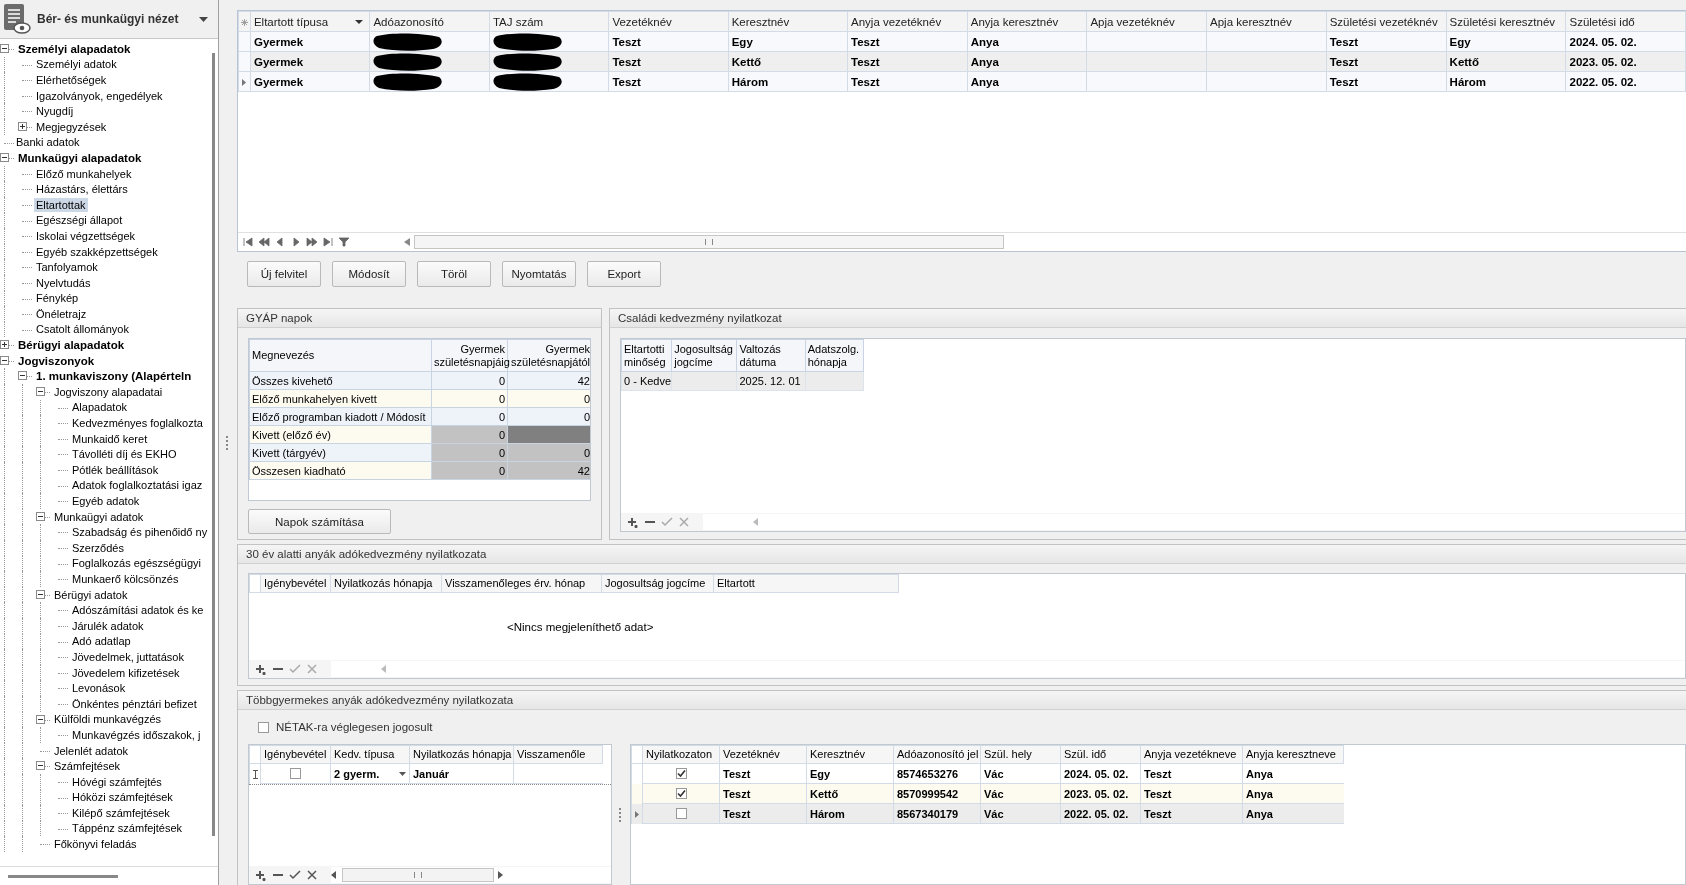 Image resolution: width=1686 pixels, height=885 pixels. Describe the element at coordinates (369, 754) in the screenshot. I see `column-header: Kedv. típusa` at that location.